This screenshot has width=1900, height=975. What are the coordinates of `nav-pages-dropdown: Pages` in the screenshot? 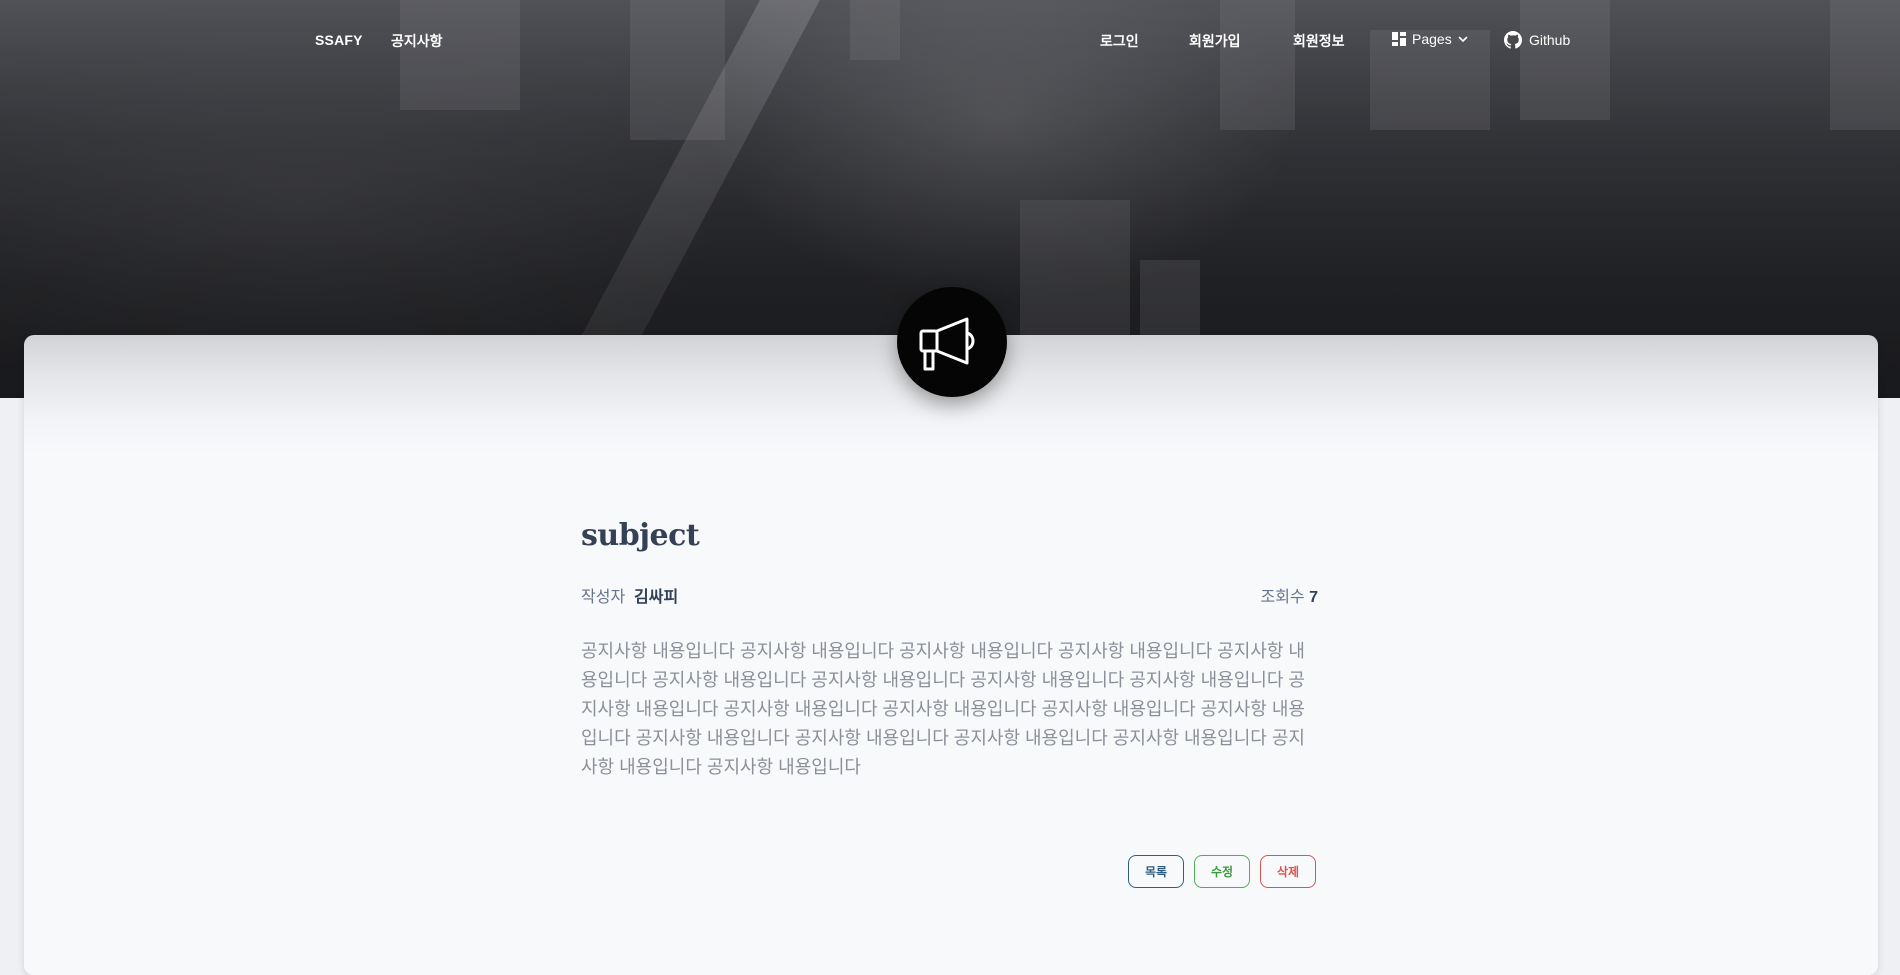 It's located at (1430, 39).